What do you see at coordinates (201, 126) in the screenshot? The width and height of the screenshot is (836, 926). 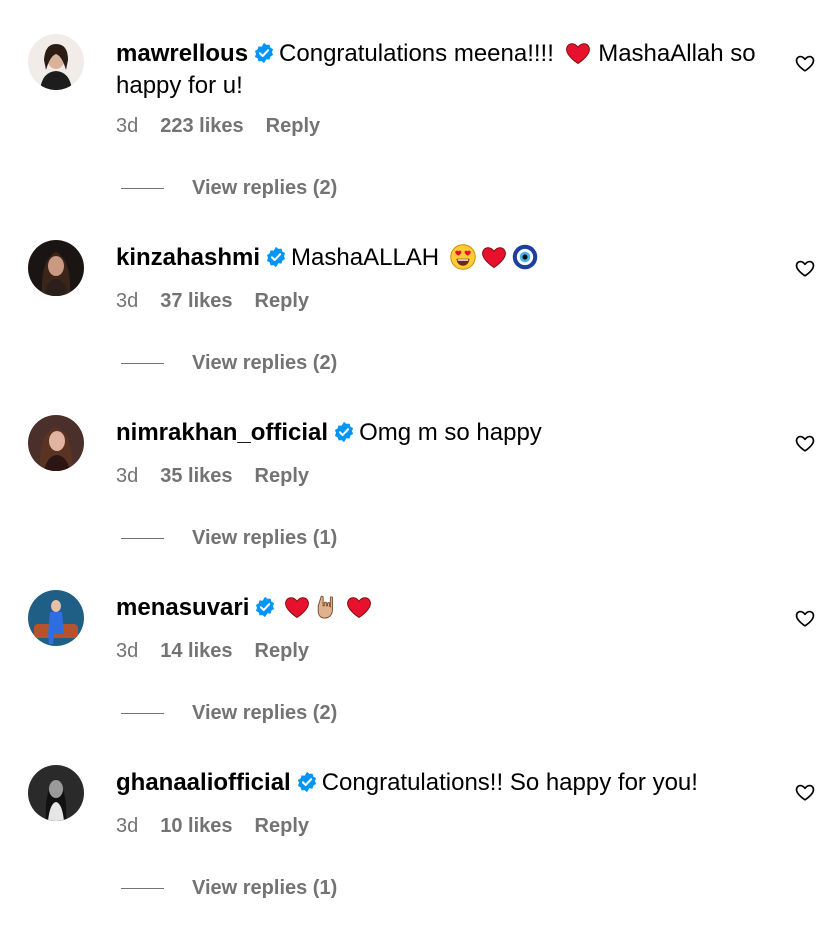 I see `comment-likes: 223 likes` at bounding box center [201, 126].